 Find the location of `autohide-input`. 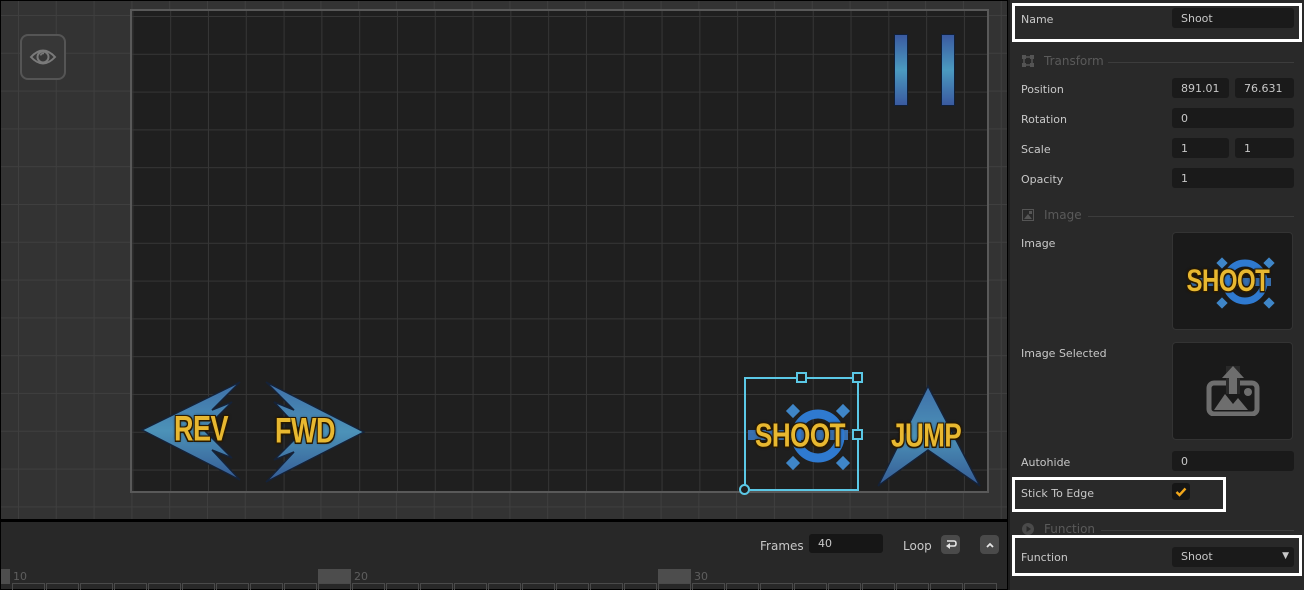

autohide-input is located at coordinates (1233, 461).